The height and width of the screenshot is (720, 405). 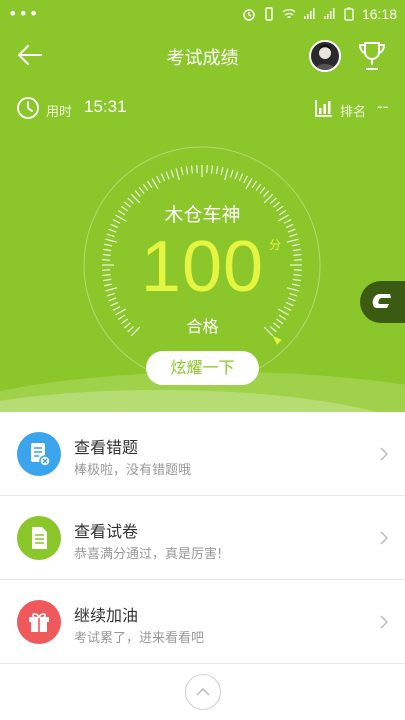 I want to click on bar-chart-icon, so click(x=323, y=108).